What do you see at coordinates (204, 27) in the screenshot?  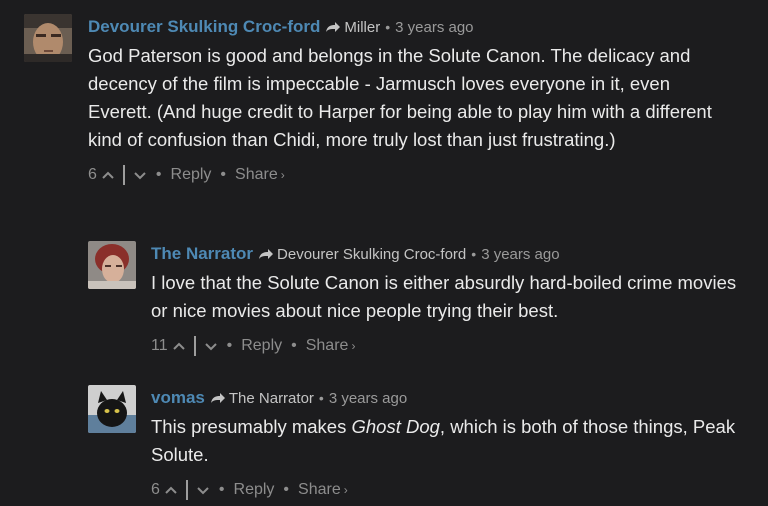 I see `author-link: Devourer Skulking Croc-ford` at bounding box center [204, 27].